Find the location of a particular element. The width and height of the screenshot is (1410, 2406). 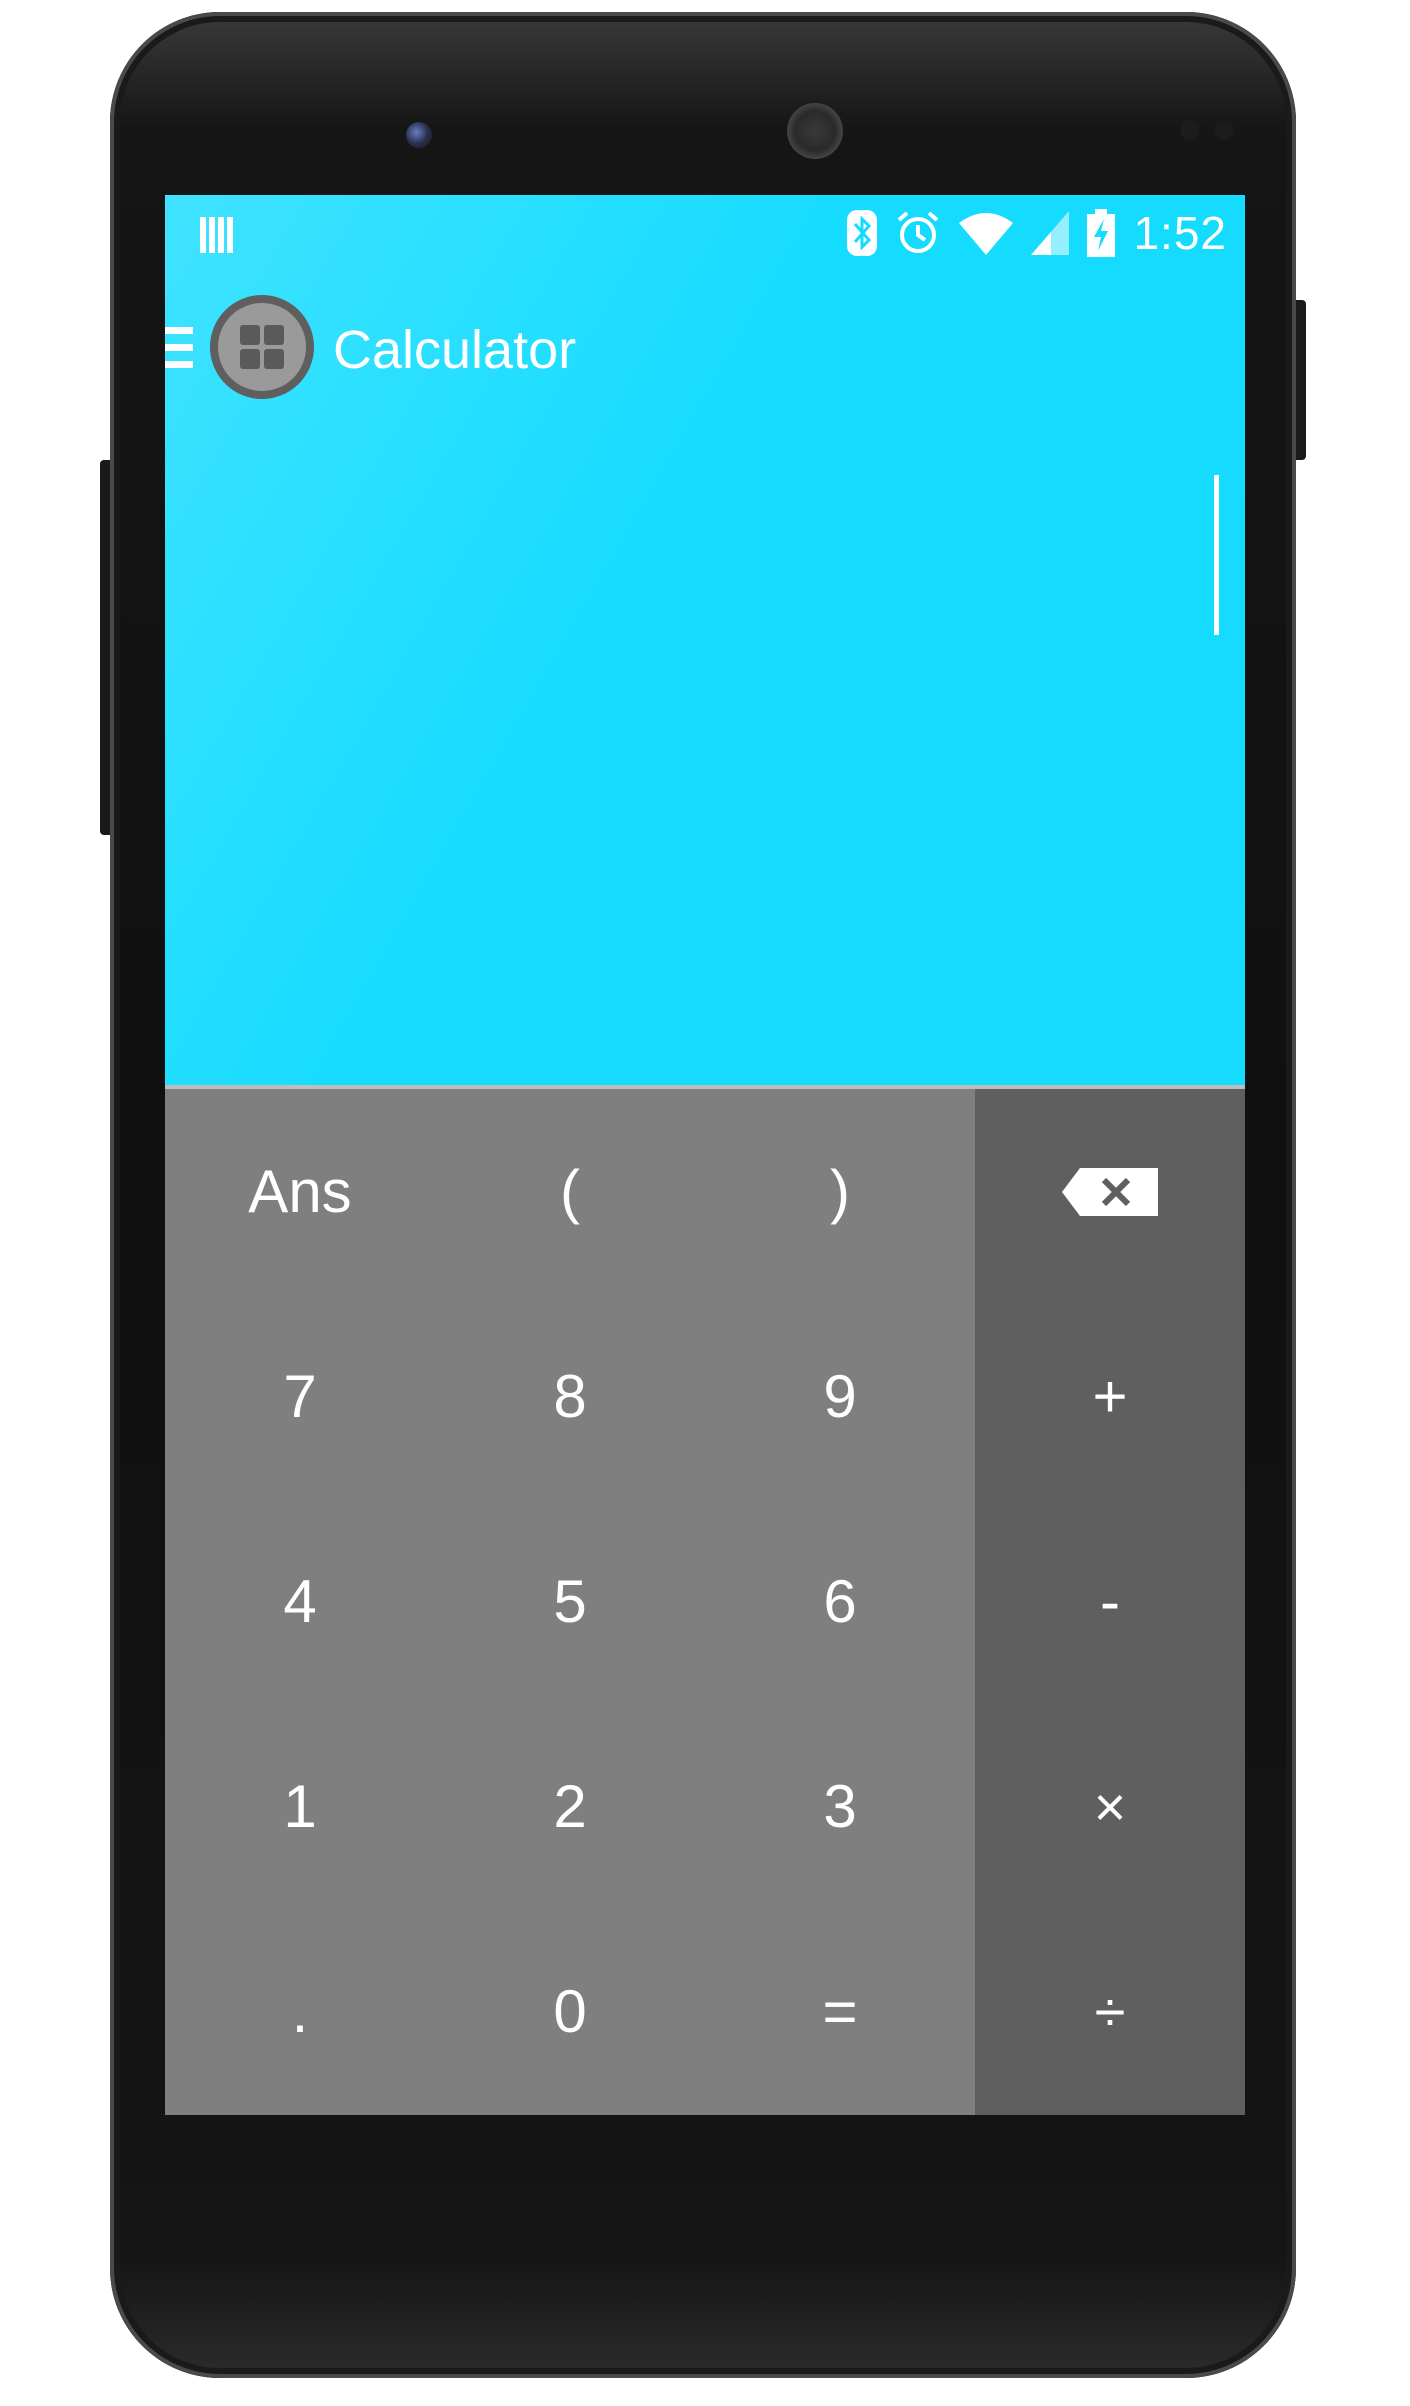

proximity-sensors is located at coordinates (1215, 131).